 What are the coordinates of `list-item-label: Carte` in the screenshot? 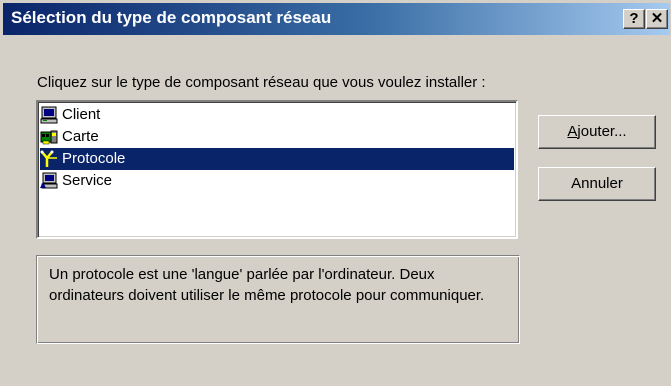 It's located at (80, 136).